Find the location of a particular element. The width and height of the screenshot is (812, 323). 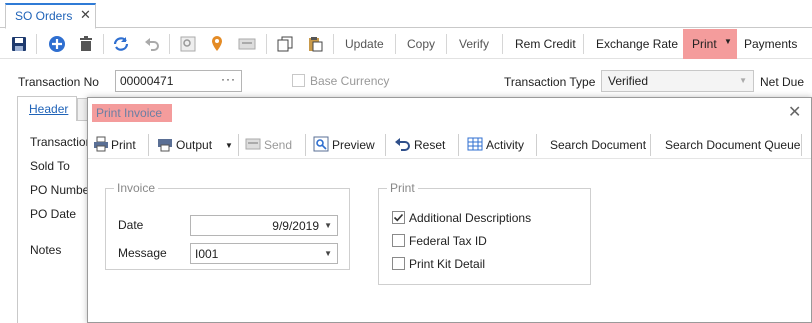

location-icon is located at coordinates (217, 44).